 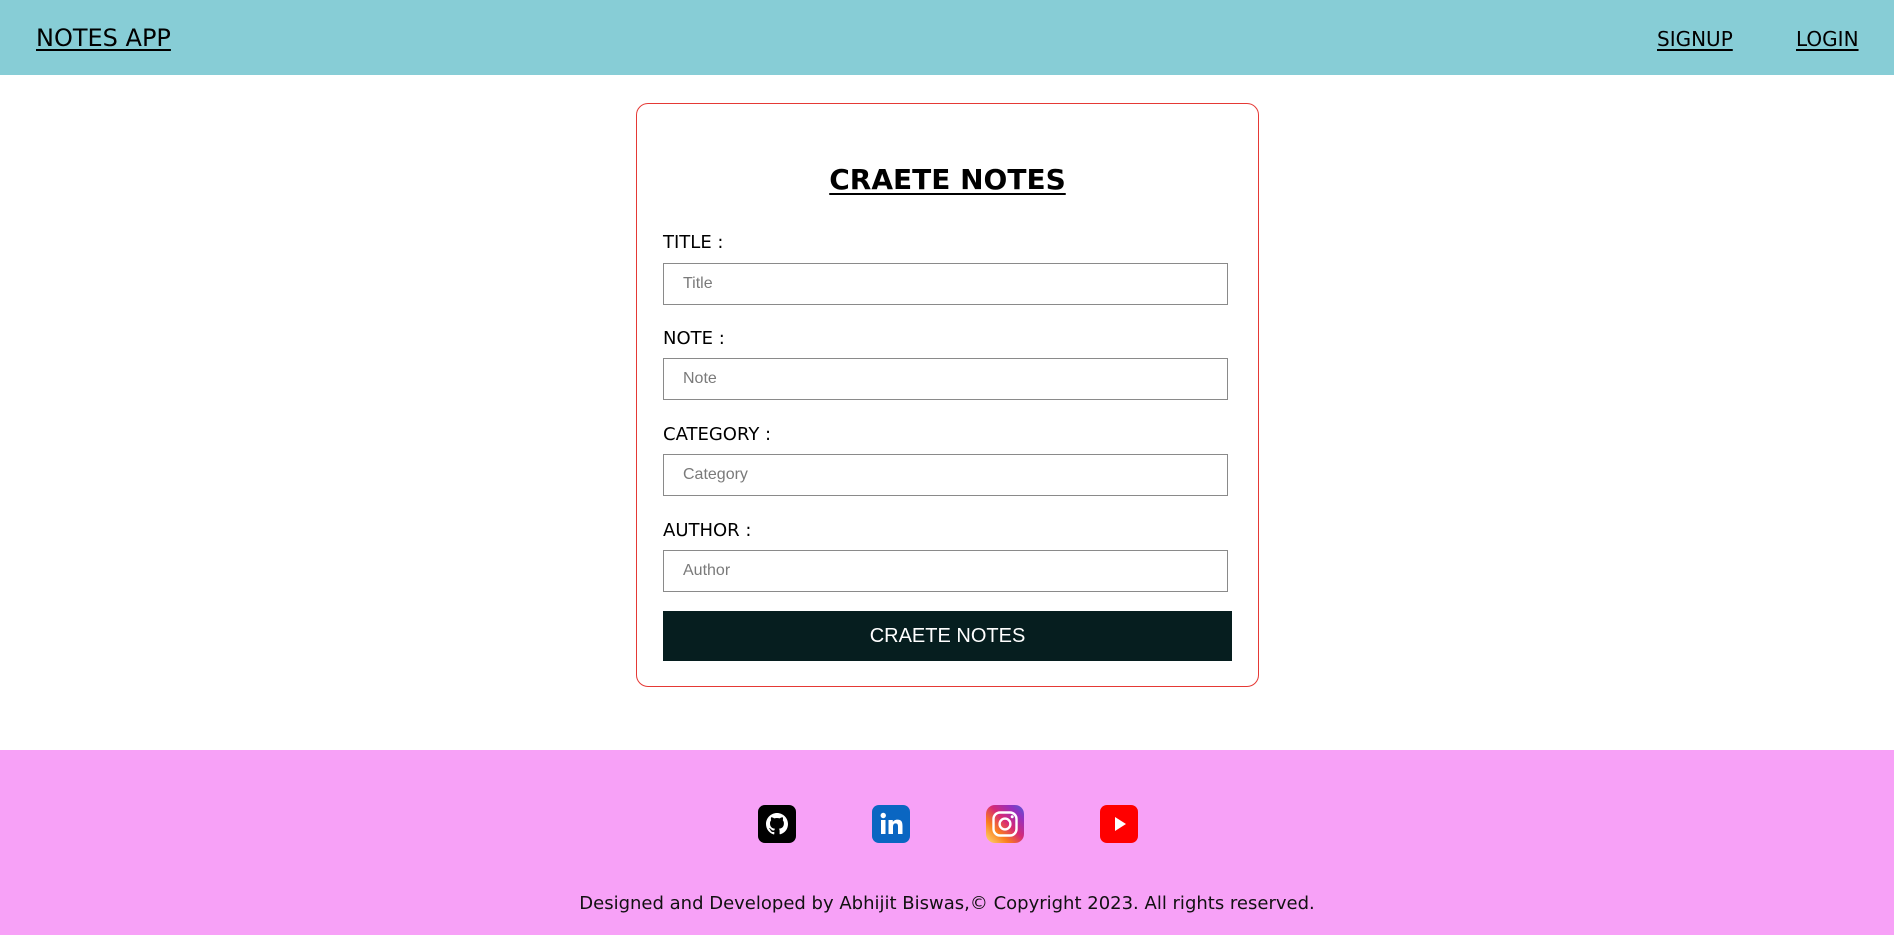 What do you see at coordinates (693, 242) in the screenshot?
I see `title-label: TITLE :` at bounding box center [693, 242].